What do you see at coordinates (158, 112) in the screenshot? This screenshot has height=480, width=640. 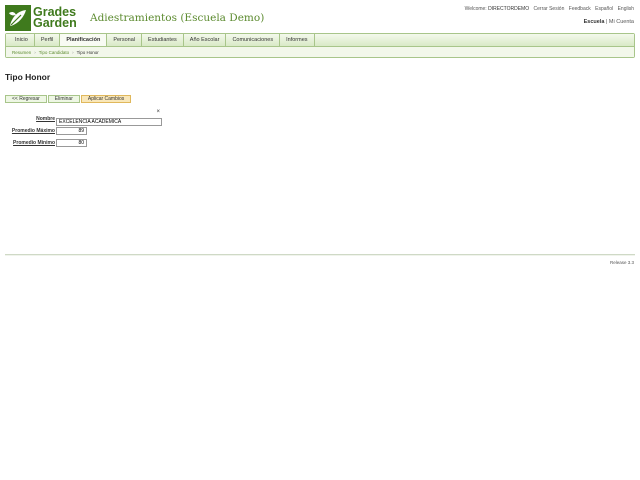 I see `clear-icon: ×` at bounding box center [158, 112].